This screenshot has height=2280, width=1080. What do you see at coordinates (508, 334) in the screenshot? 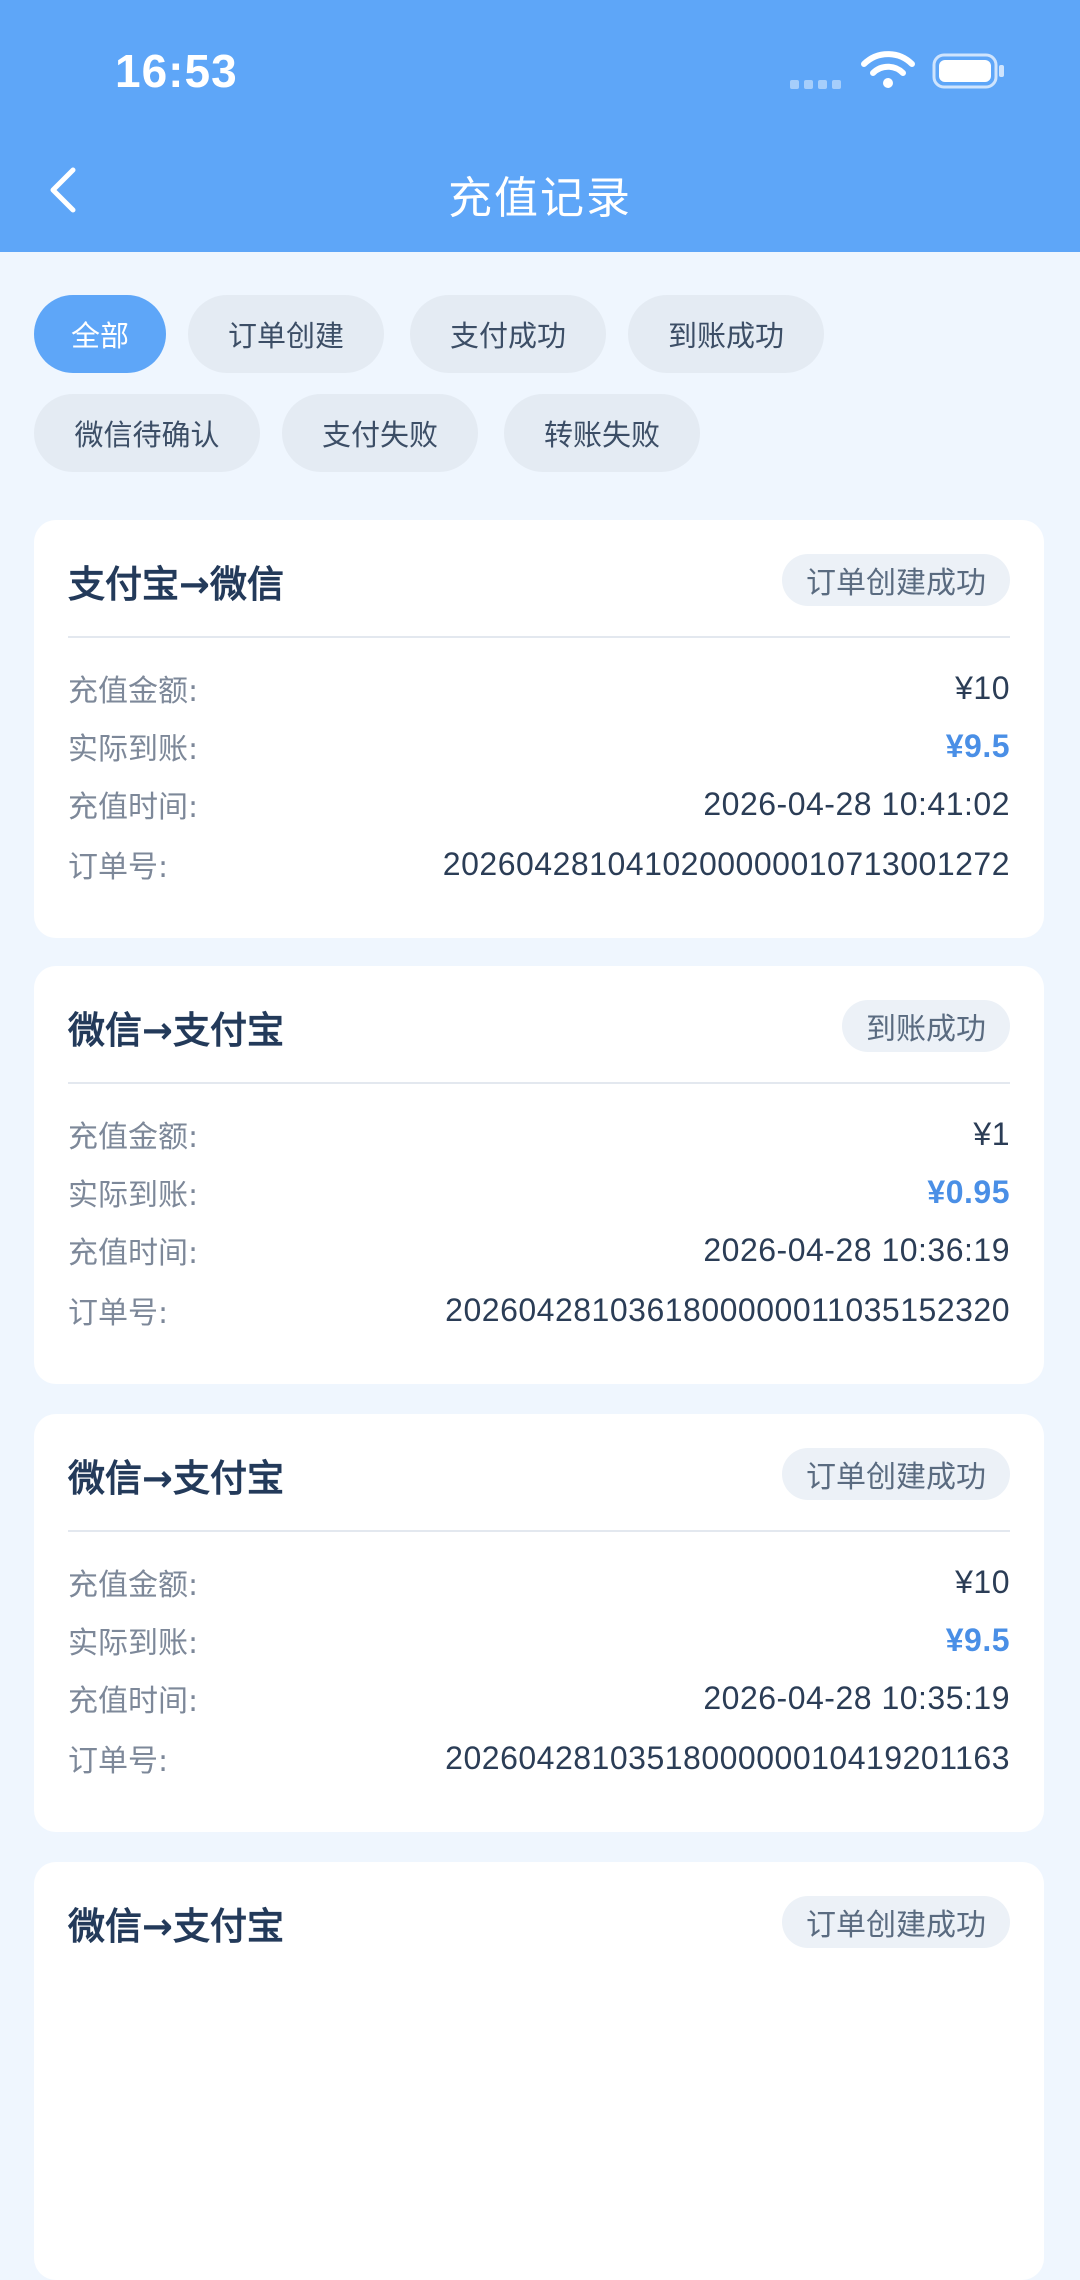
I see `filter-chip-payment-success: 支付成功` at bounding box center [508, 334].